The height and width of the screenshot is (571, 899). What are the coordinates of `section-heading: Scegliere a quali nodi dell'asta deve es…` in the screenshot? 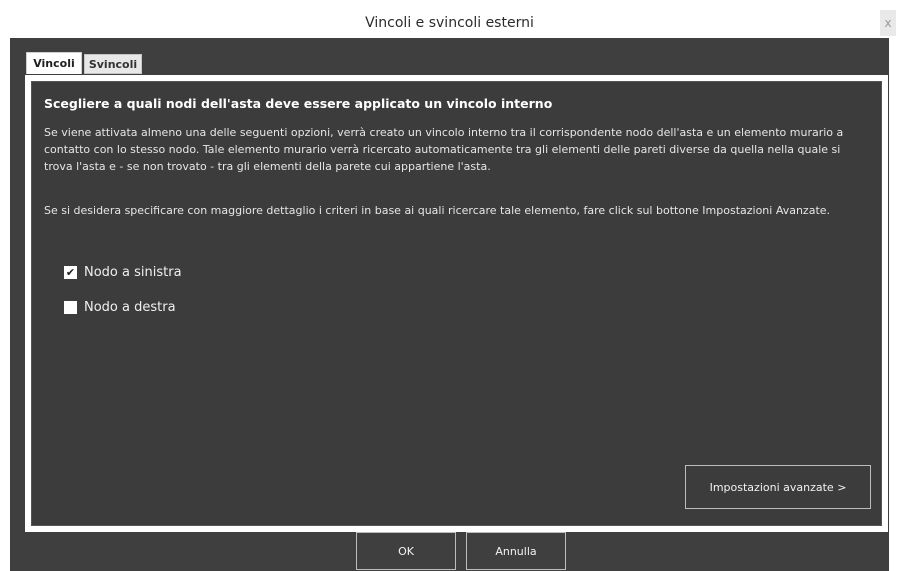 It's located at (298, 103).